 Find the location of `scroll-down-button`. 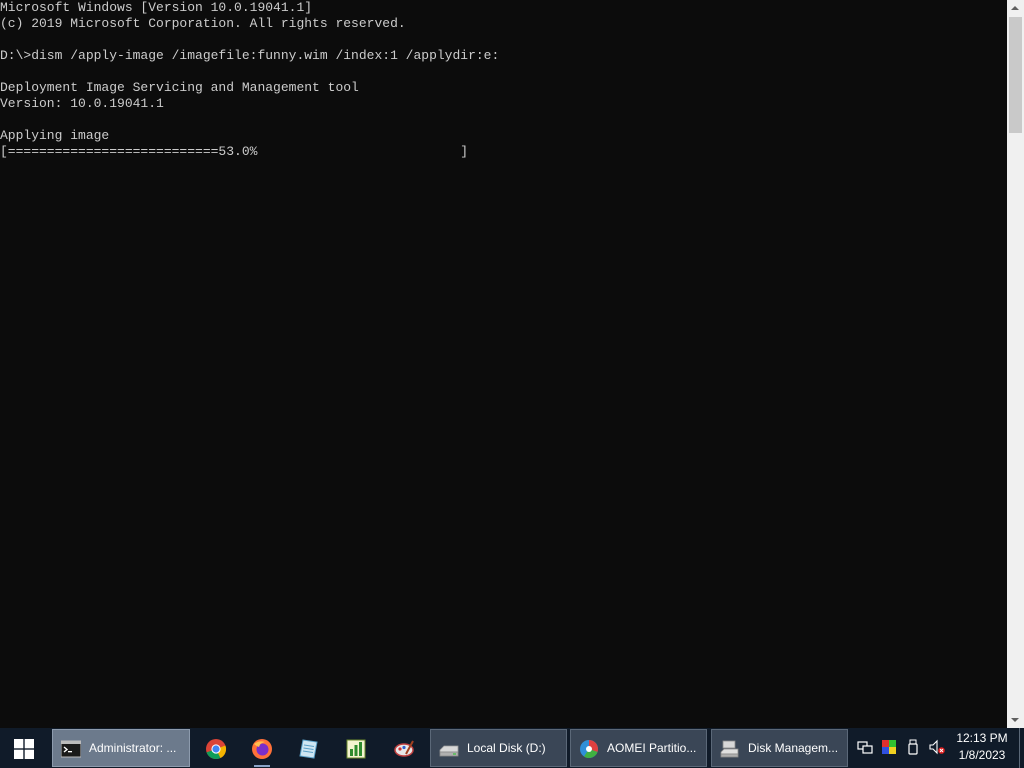

scroll-down-button is located at coordinates (1015, 719).